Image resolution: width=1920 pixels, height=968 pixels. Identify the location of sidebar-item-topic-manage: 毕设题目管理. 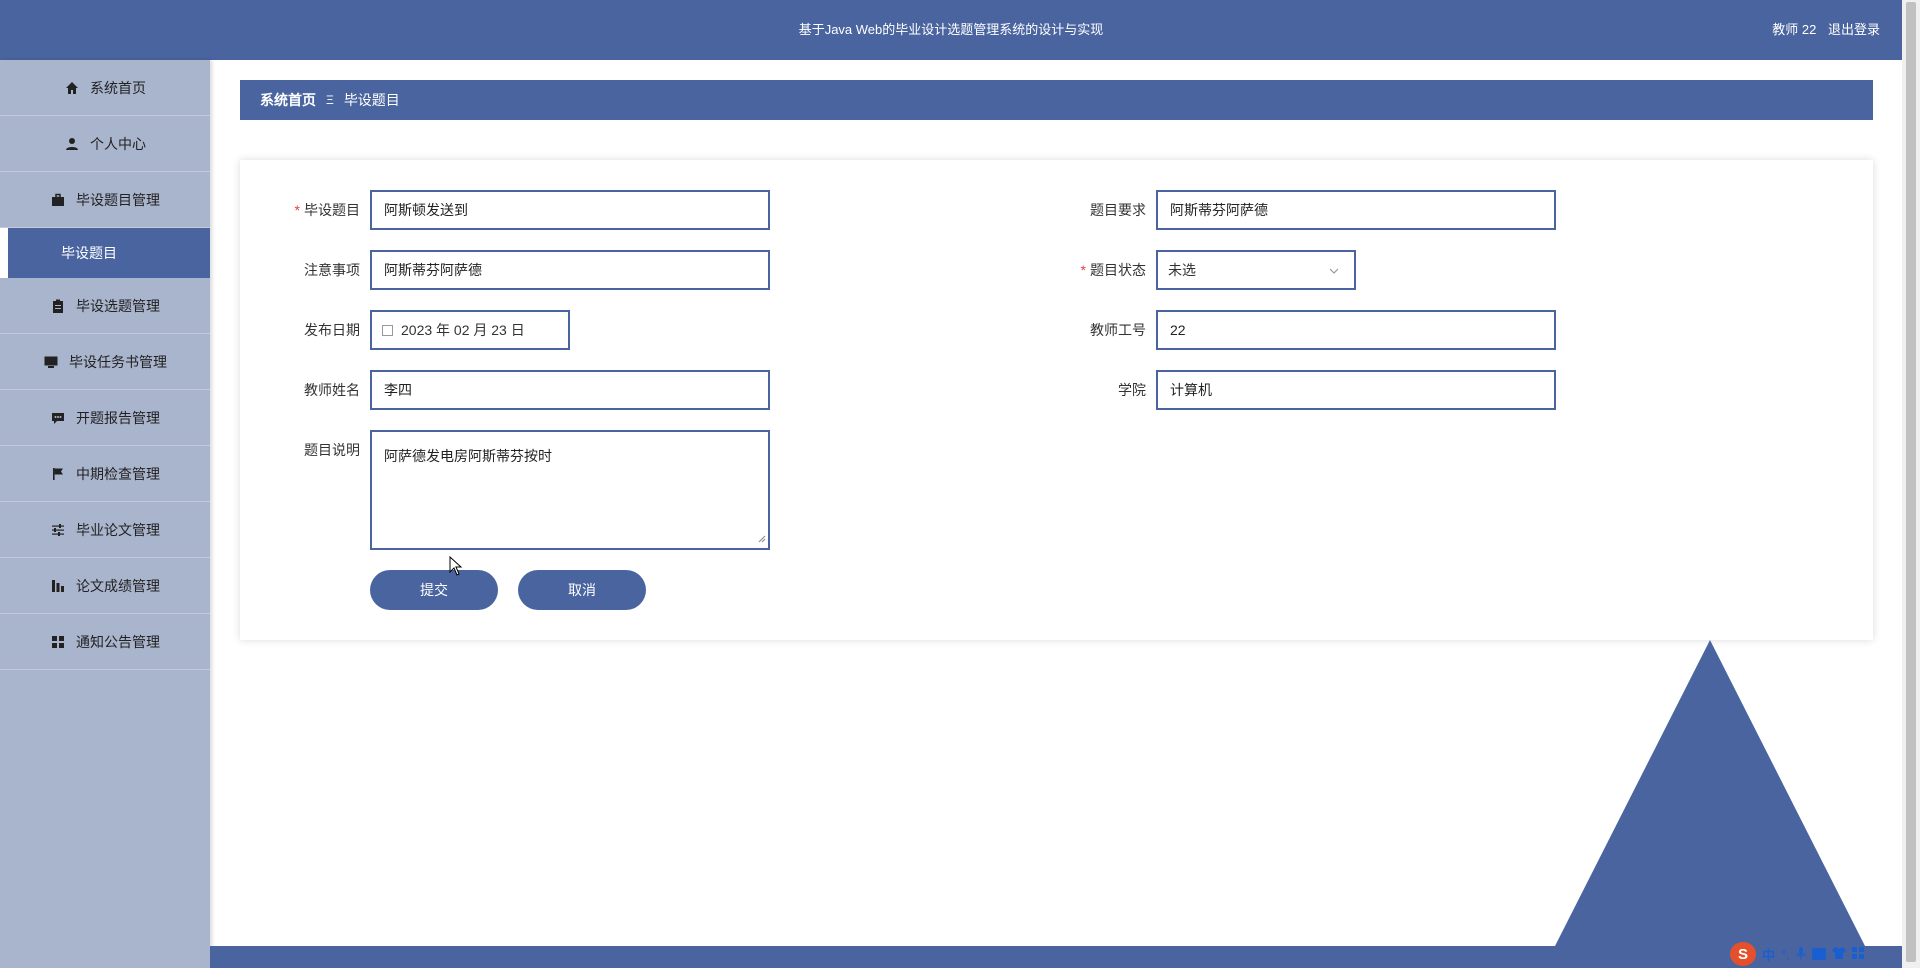
(105, 200).